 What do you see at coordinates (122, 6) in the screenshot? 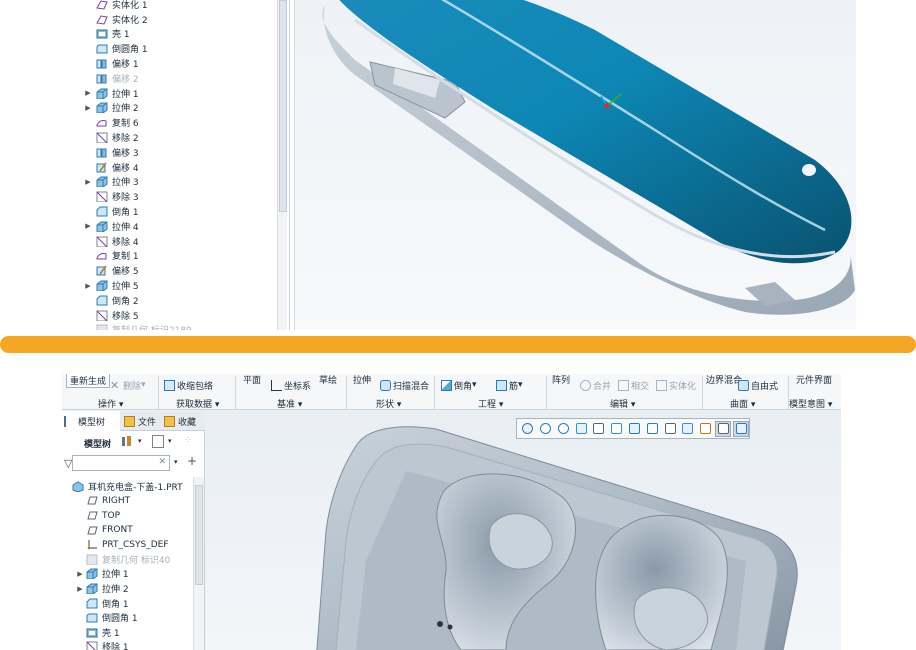
I see `tree-item: 实体化 1` at bounding box center [122, 6].